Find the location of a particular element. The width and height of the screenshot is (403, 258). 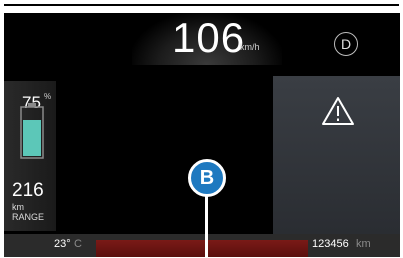

speed-value: 106 is located at coordinates (209, 37).